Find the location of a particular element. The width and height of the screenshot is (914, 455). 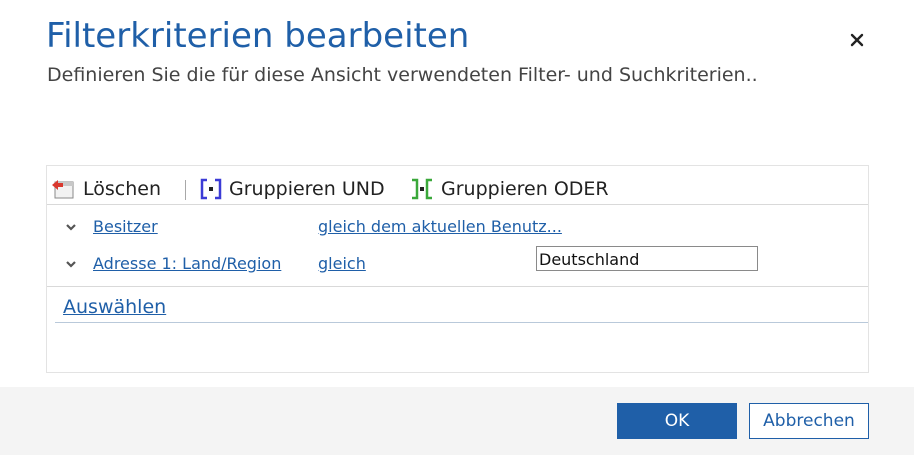

group-and-button: Gruppieren UND is located at coordinates (292, 189).